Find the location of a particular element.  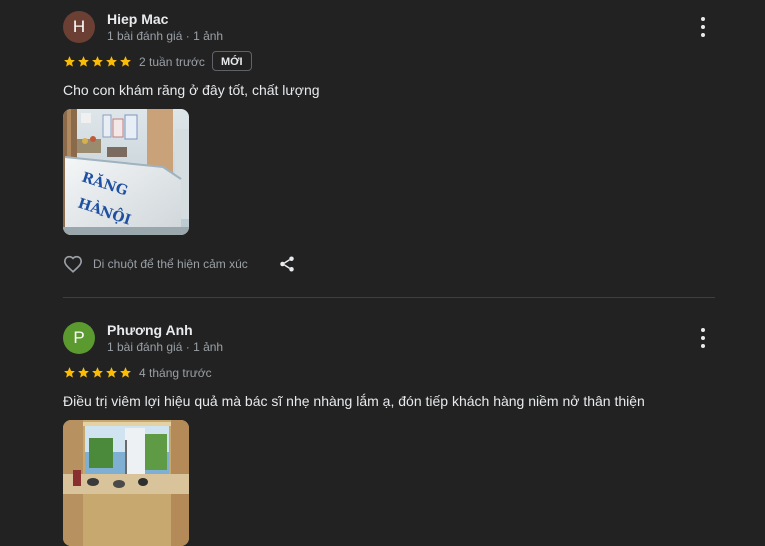

share-icon is located at coordinates (287, 264).